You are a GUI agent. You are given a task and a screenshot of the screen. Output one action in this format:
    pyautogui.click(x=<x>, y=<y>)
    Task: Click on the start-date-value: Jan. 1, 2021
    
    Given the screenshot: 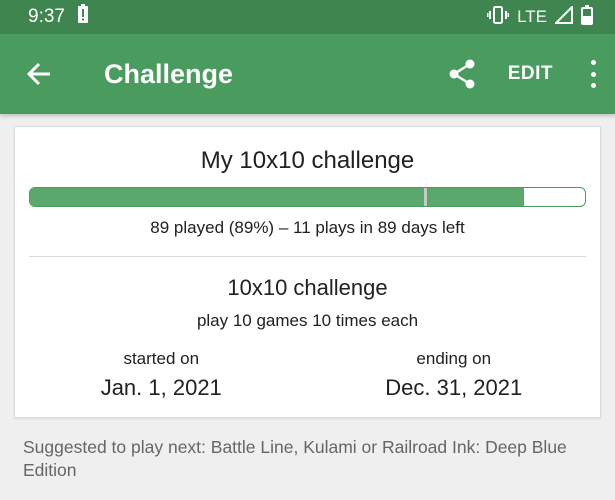 What is the action you would take?
    pyautogui.click(x=161, y=387)
    